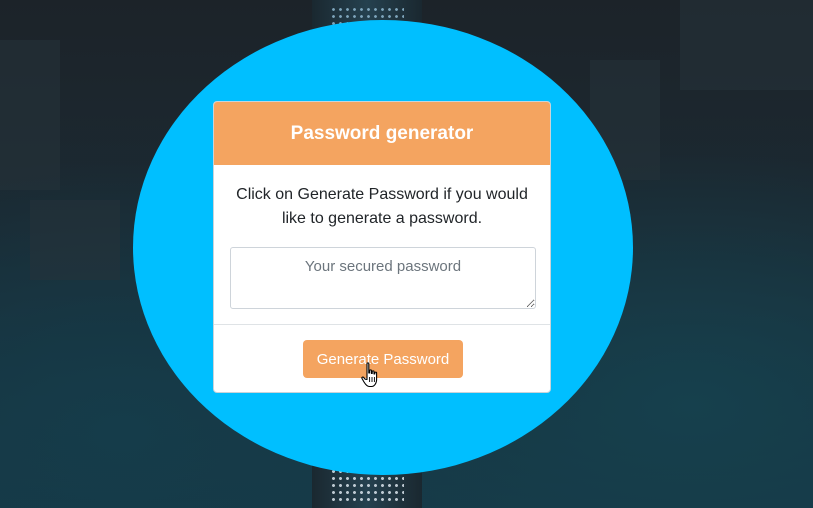 This screenshot has width=813, height=508. What do you see at coordinates (382, 324) in the screenshot?
I see `card-footer-divider` at bounding box center [382, 324].